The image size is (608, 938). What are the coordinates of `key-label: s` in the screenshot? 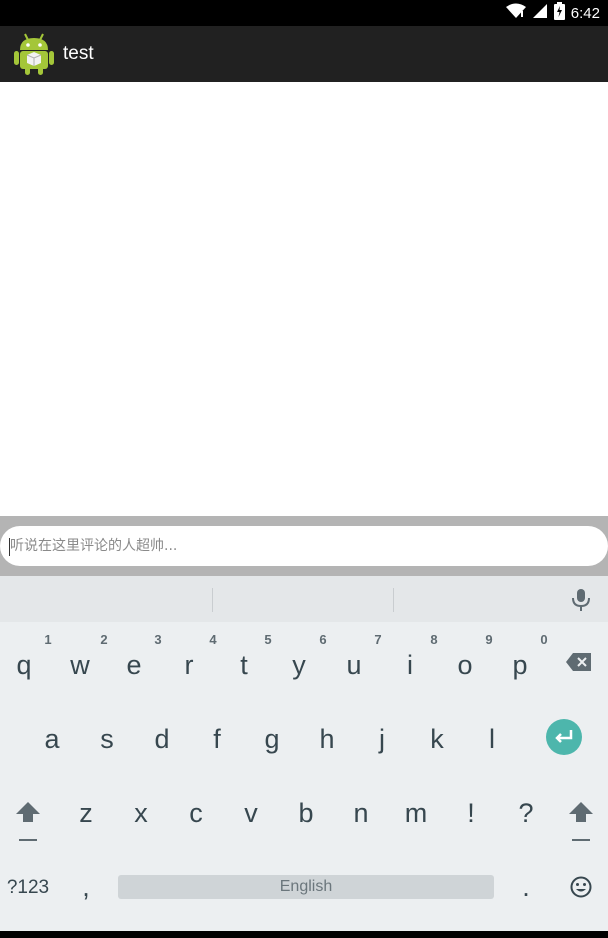 It's located at (107, 739).